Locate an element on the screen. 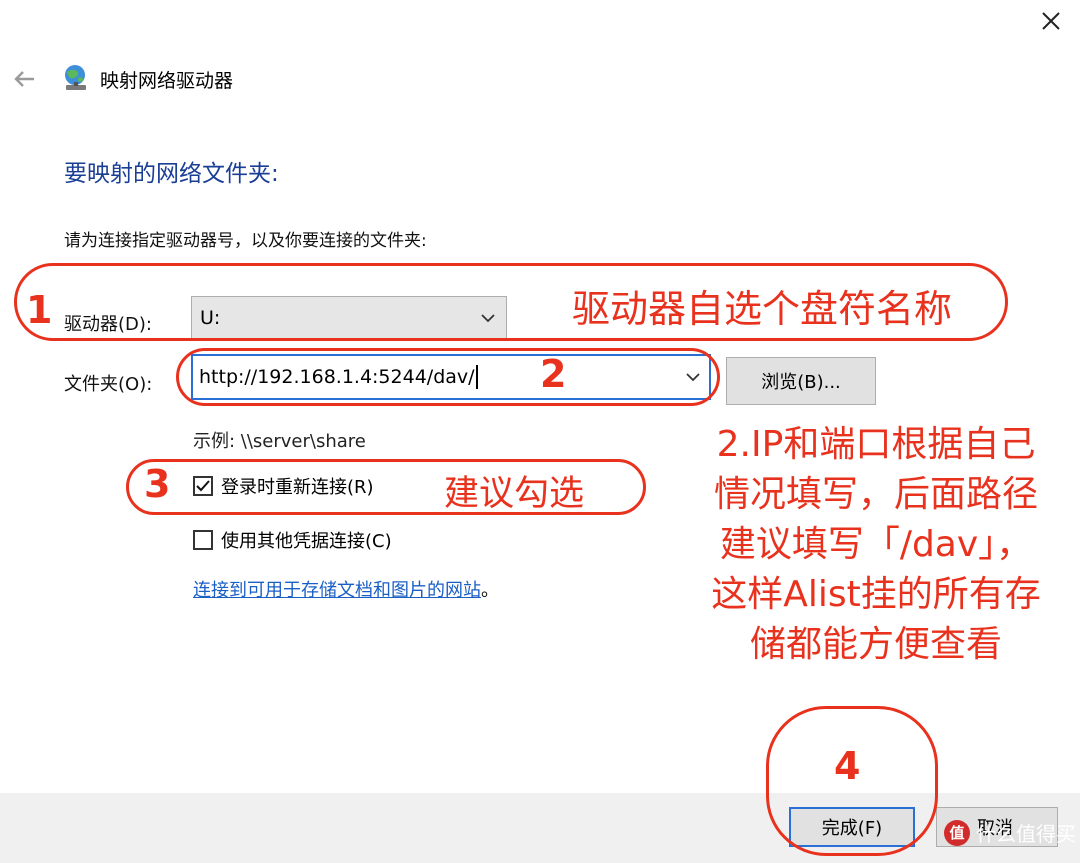  close-icon is located at coordinates (1051, 21).